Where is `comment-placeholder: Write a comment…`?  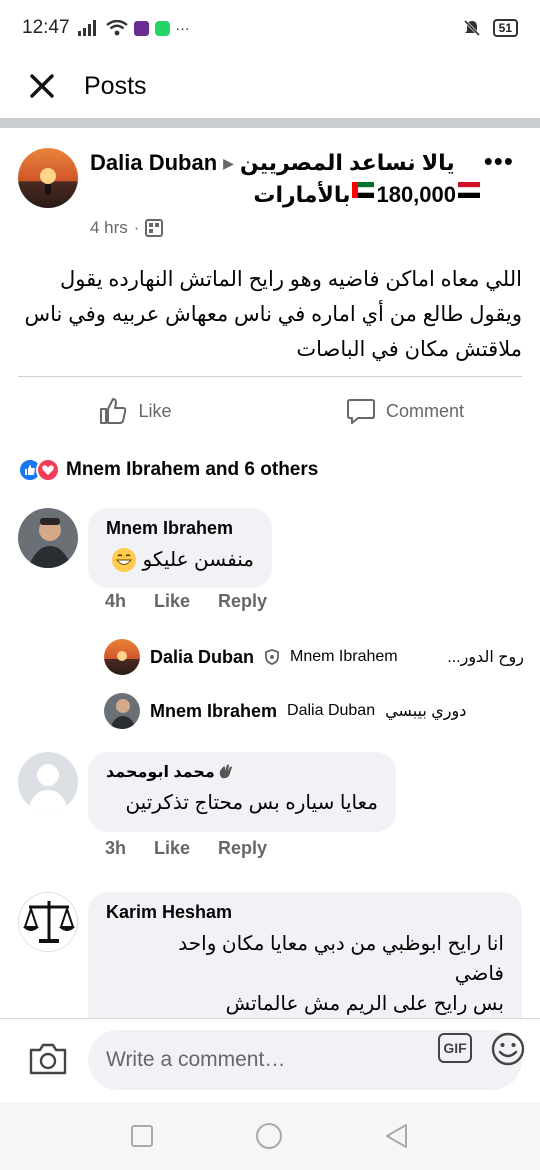 comment-placeholder: Write a comment… is located at coordinates (196, 1059).